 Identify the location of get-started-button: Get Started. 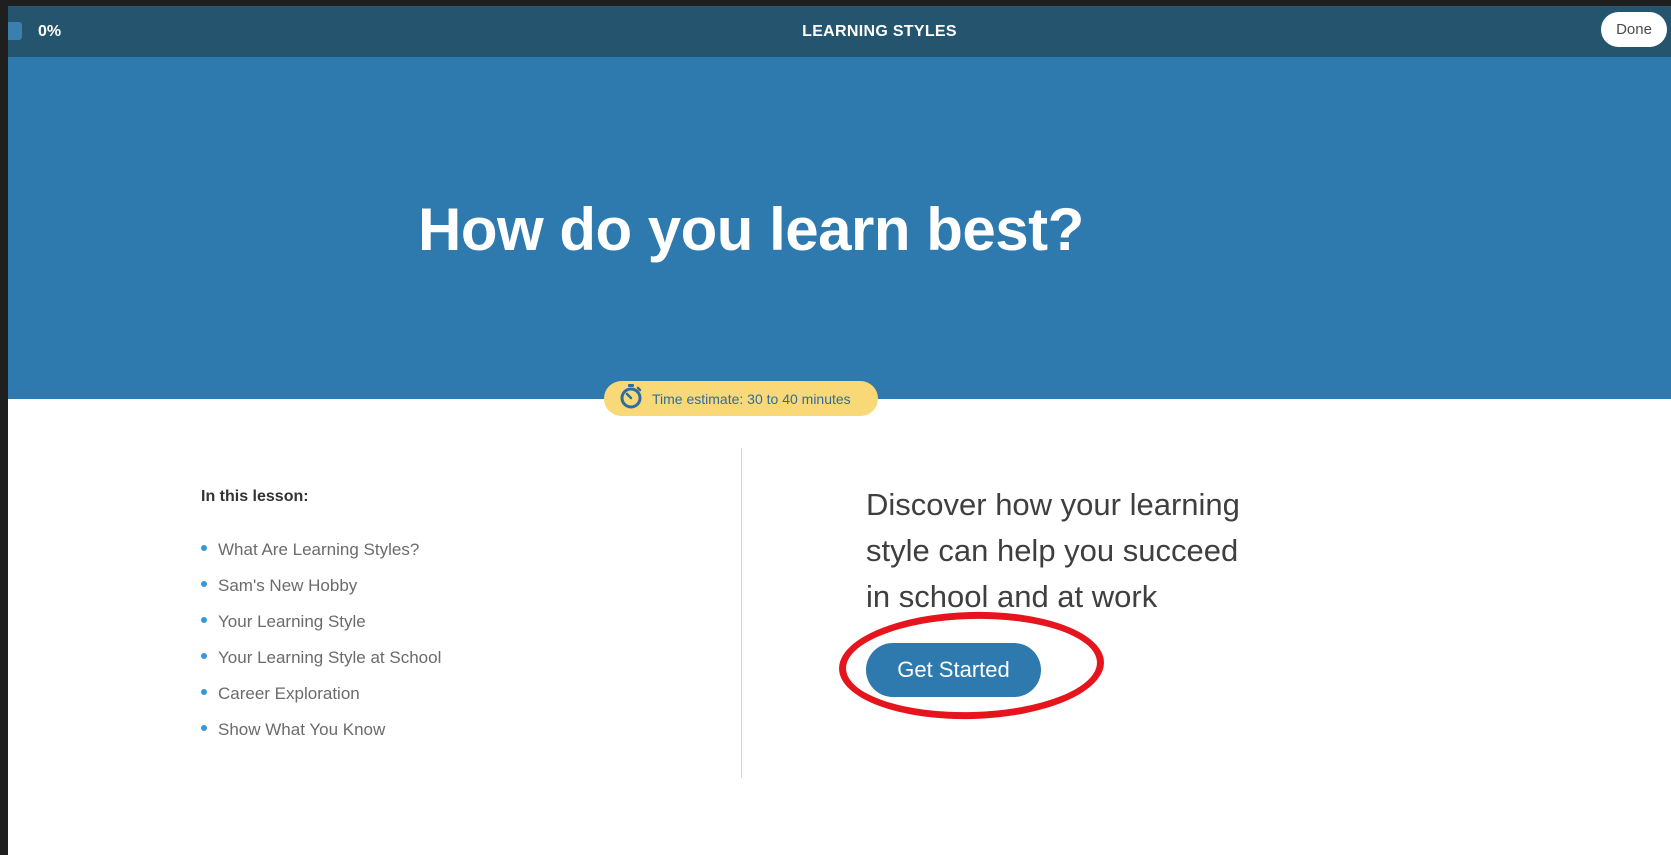
(953, 670).